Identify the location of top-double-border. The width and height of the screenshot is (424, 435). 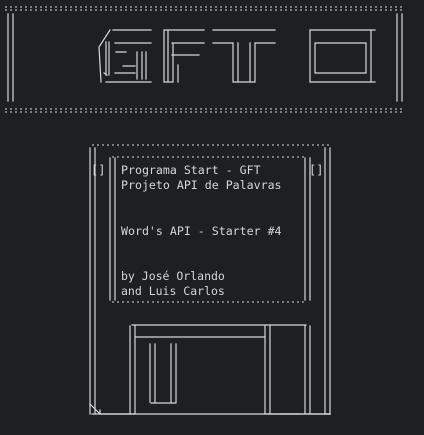
(205, 8).